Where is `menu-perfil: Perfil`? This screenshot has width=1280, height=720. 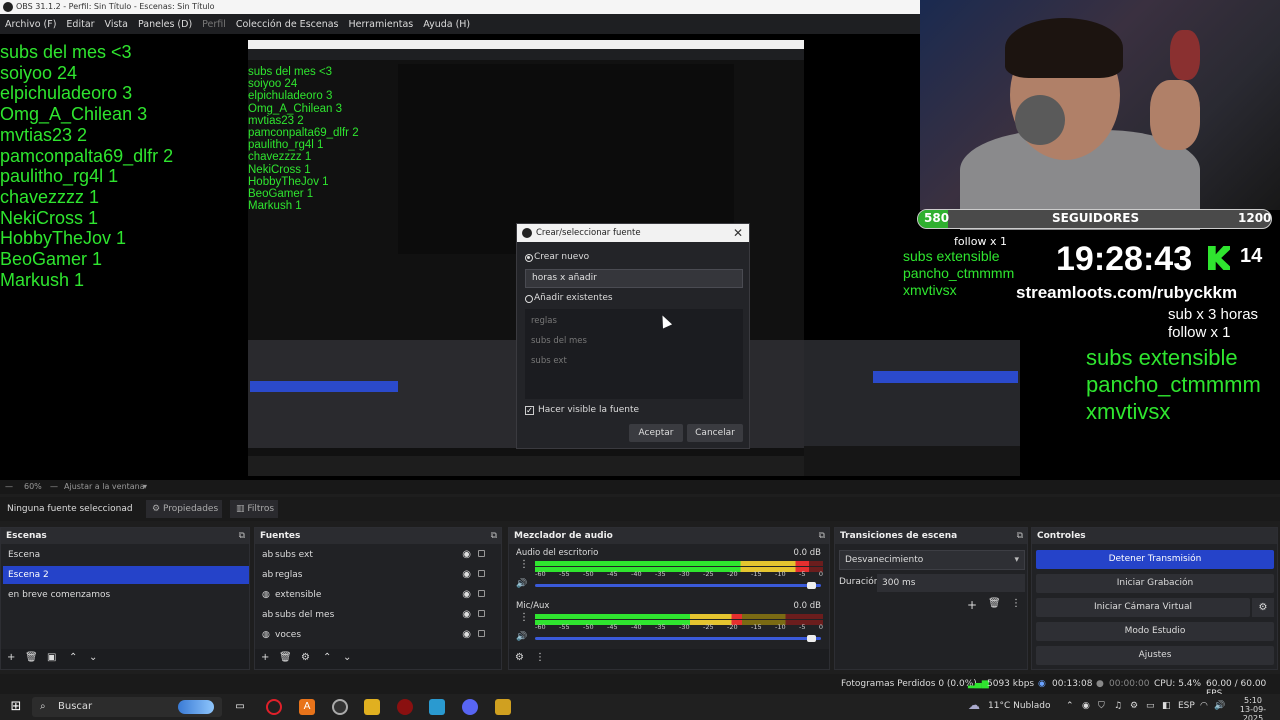
menu-perfil: Perfil is located at coordinates (214, 24).